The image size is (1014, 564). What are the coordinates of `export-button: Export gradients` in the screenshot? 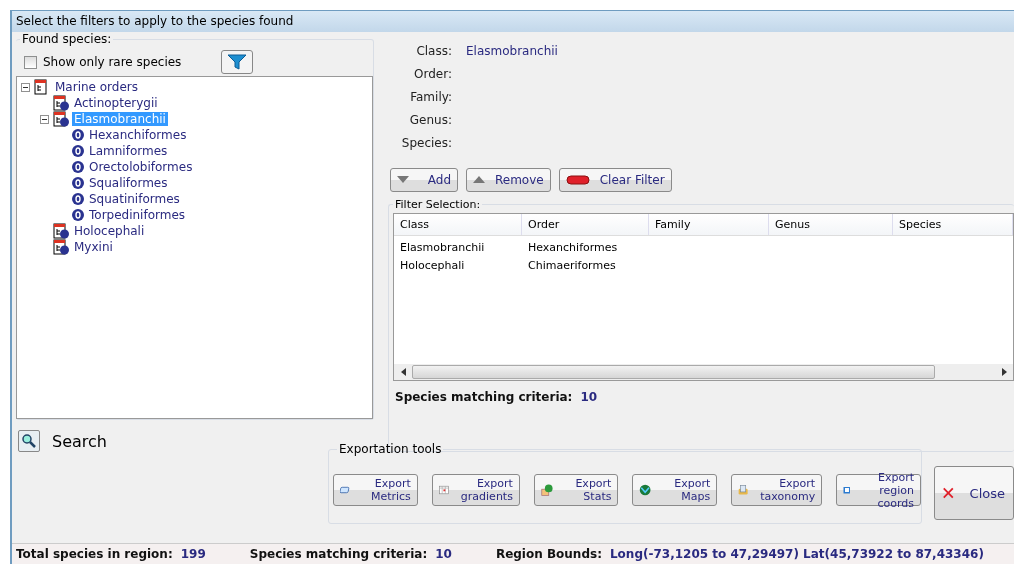 It's located at (475, 490).